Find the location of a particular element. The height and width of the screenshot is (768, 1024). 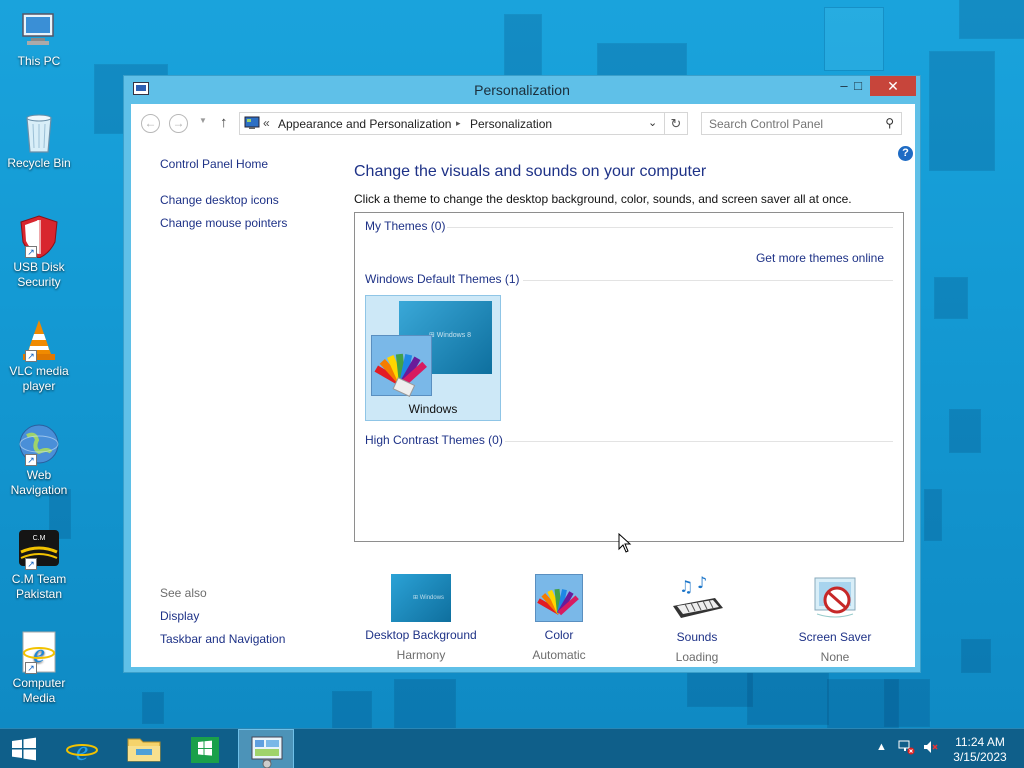

sounds-item: ♫ ♪ Sounds Loading is located at coordinates (697, 618).